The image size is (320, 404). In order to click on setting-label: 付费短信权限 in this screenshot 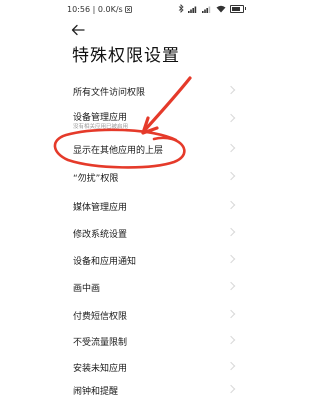, I will do `click(100, 317)`.